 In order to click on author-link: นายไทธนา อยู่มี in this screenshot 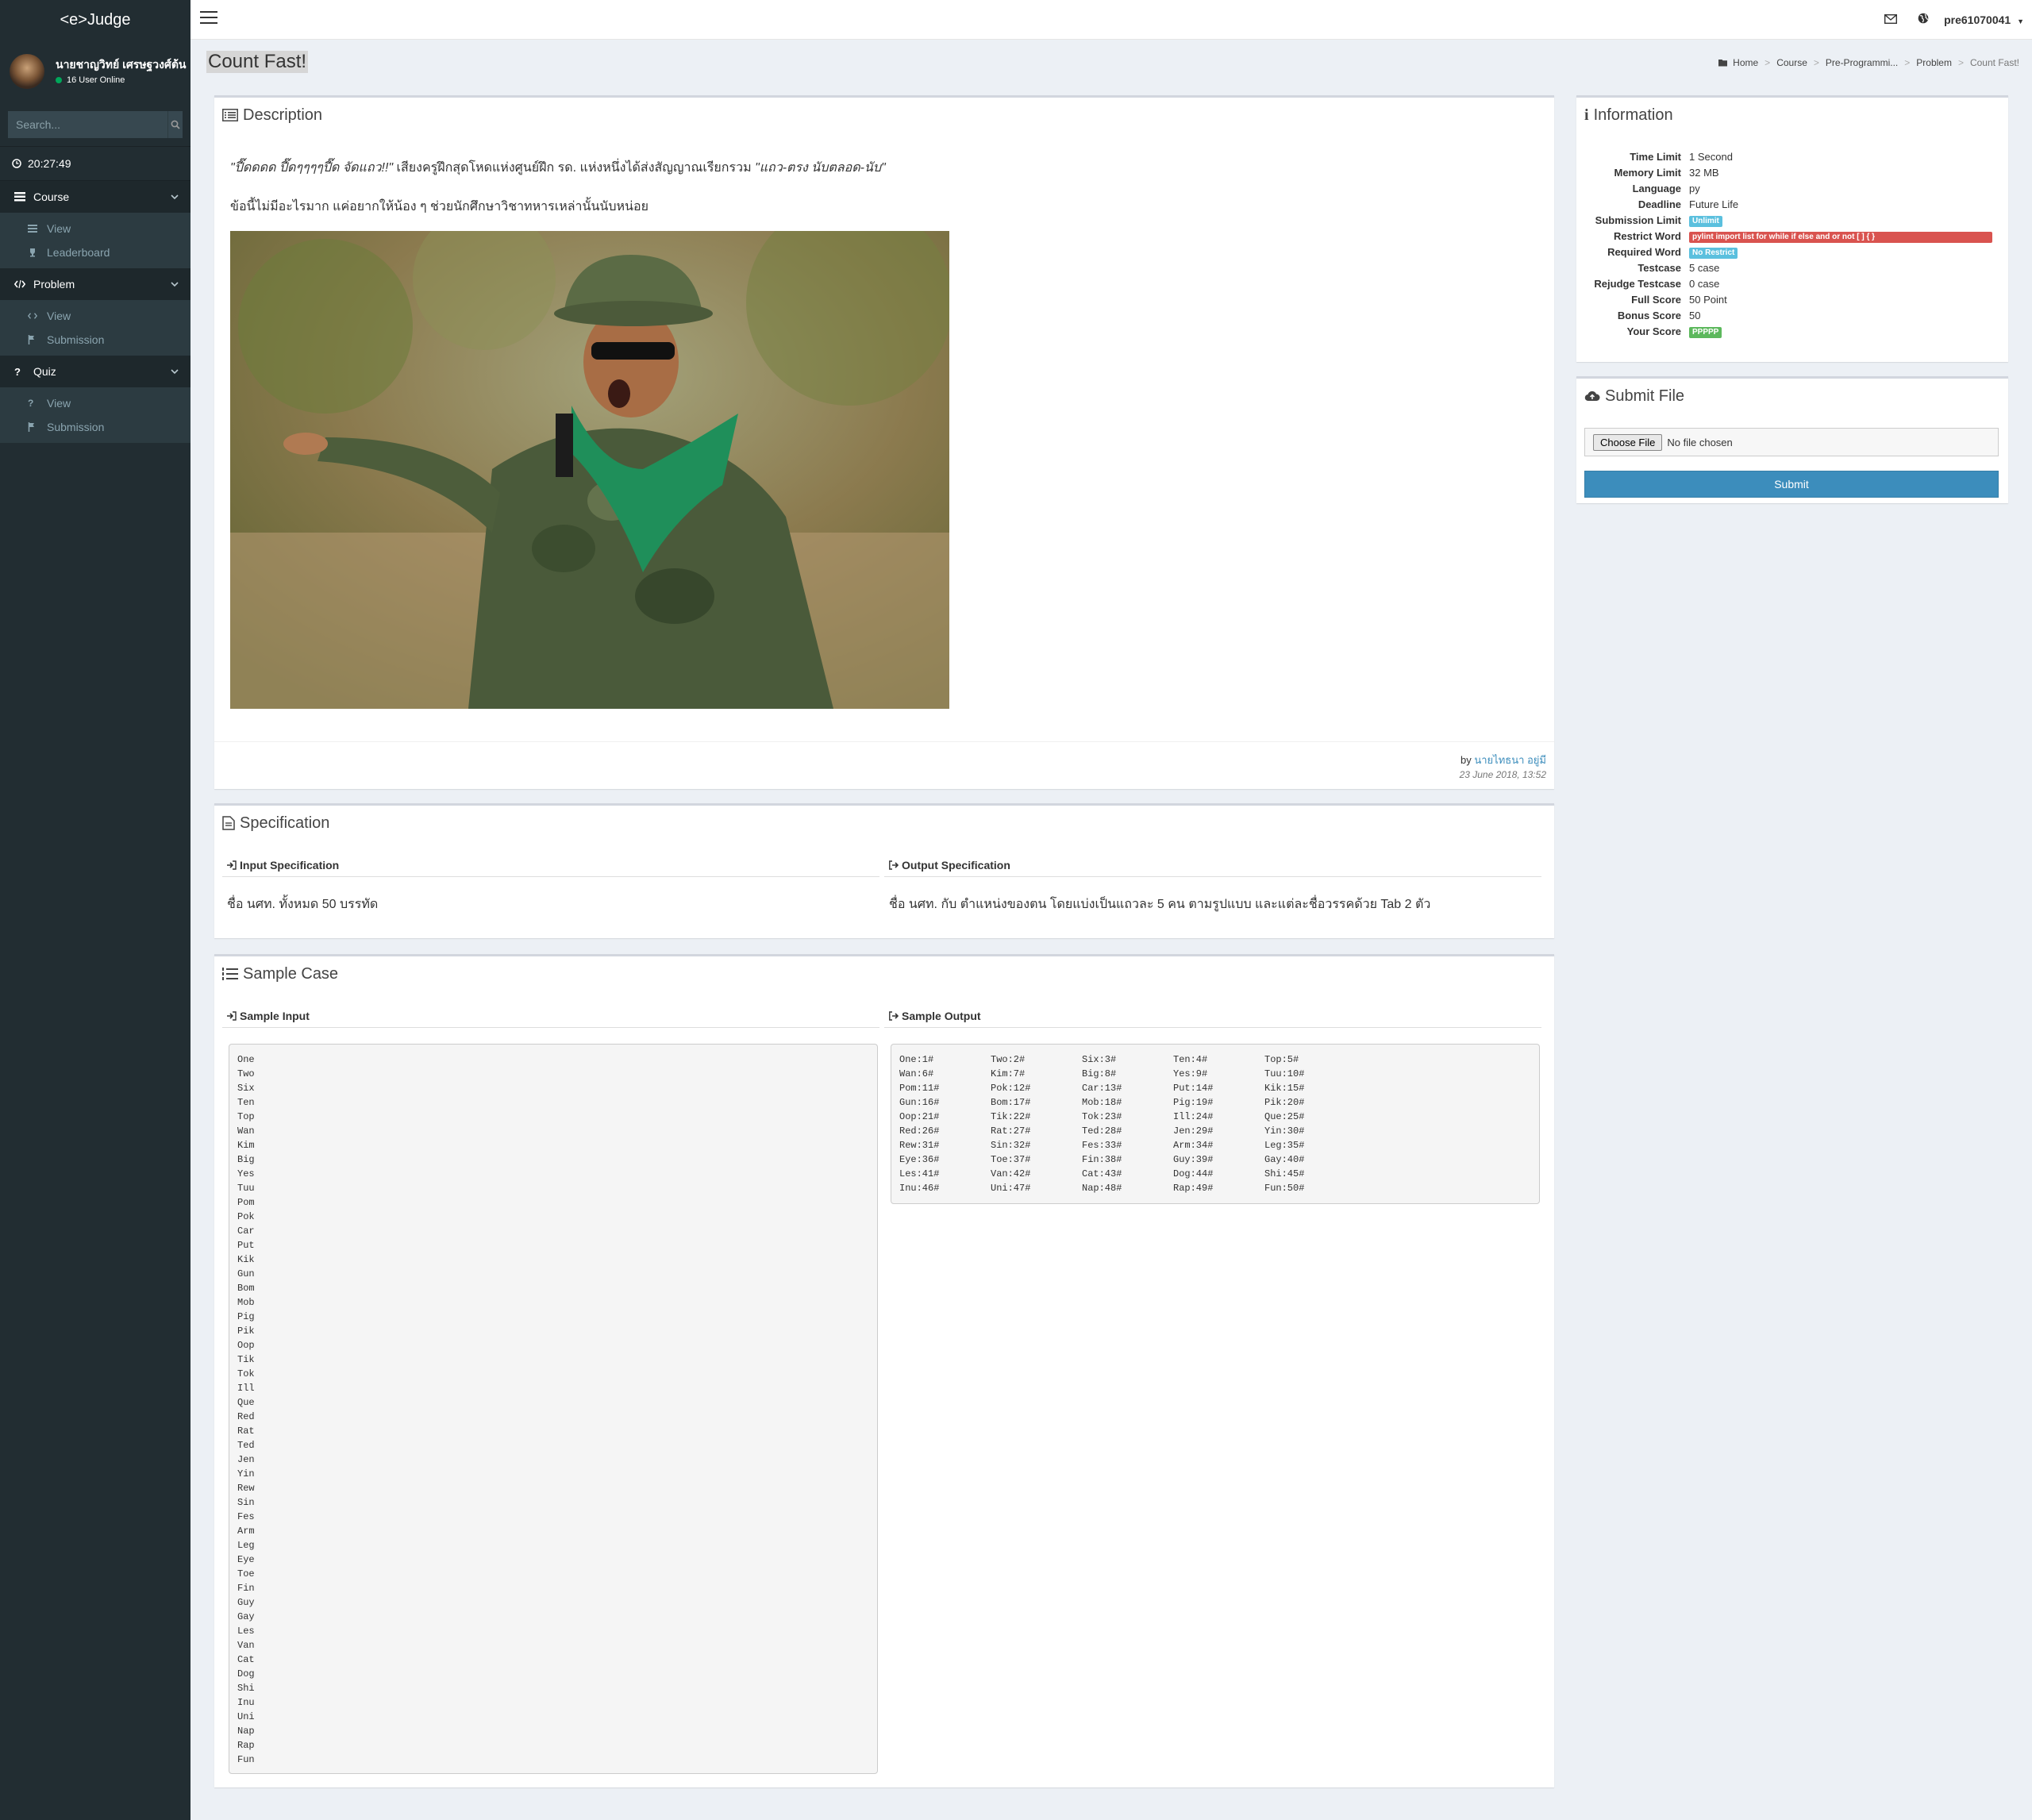, I will do `click(1510, 760)`.